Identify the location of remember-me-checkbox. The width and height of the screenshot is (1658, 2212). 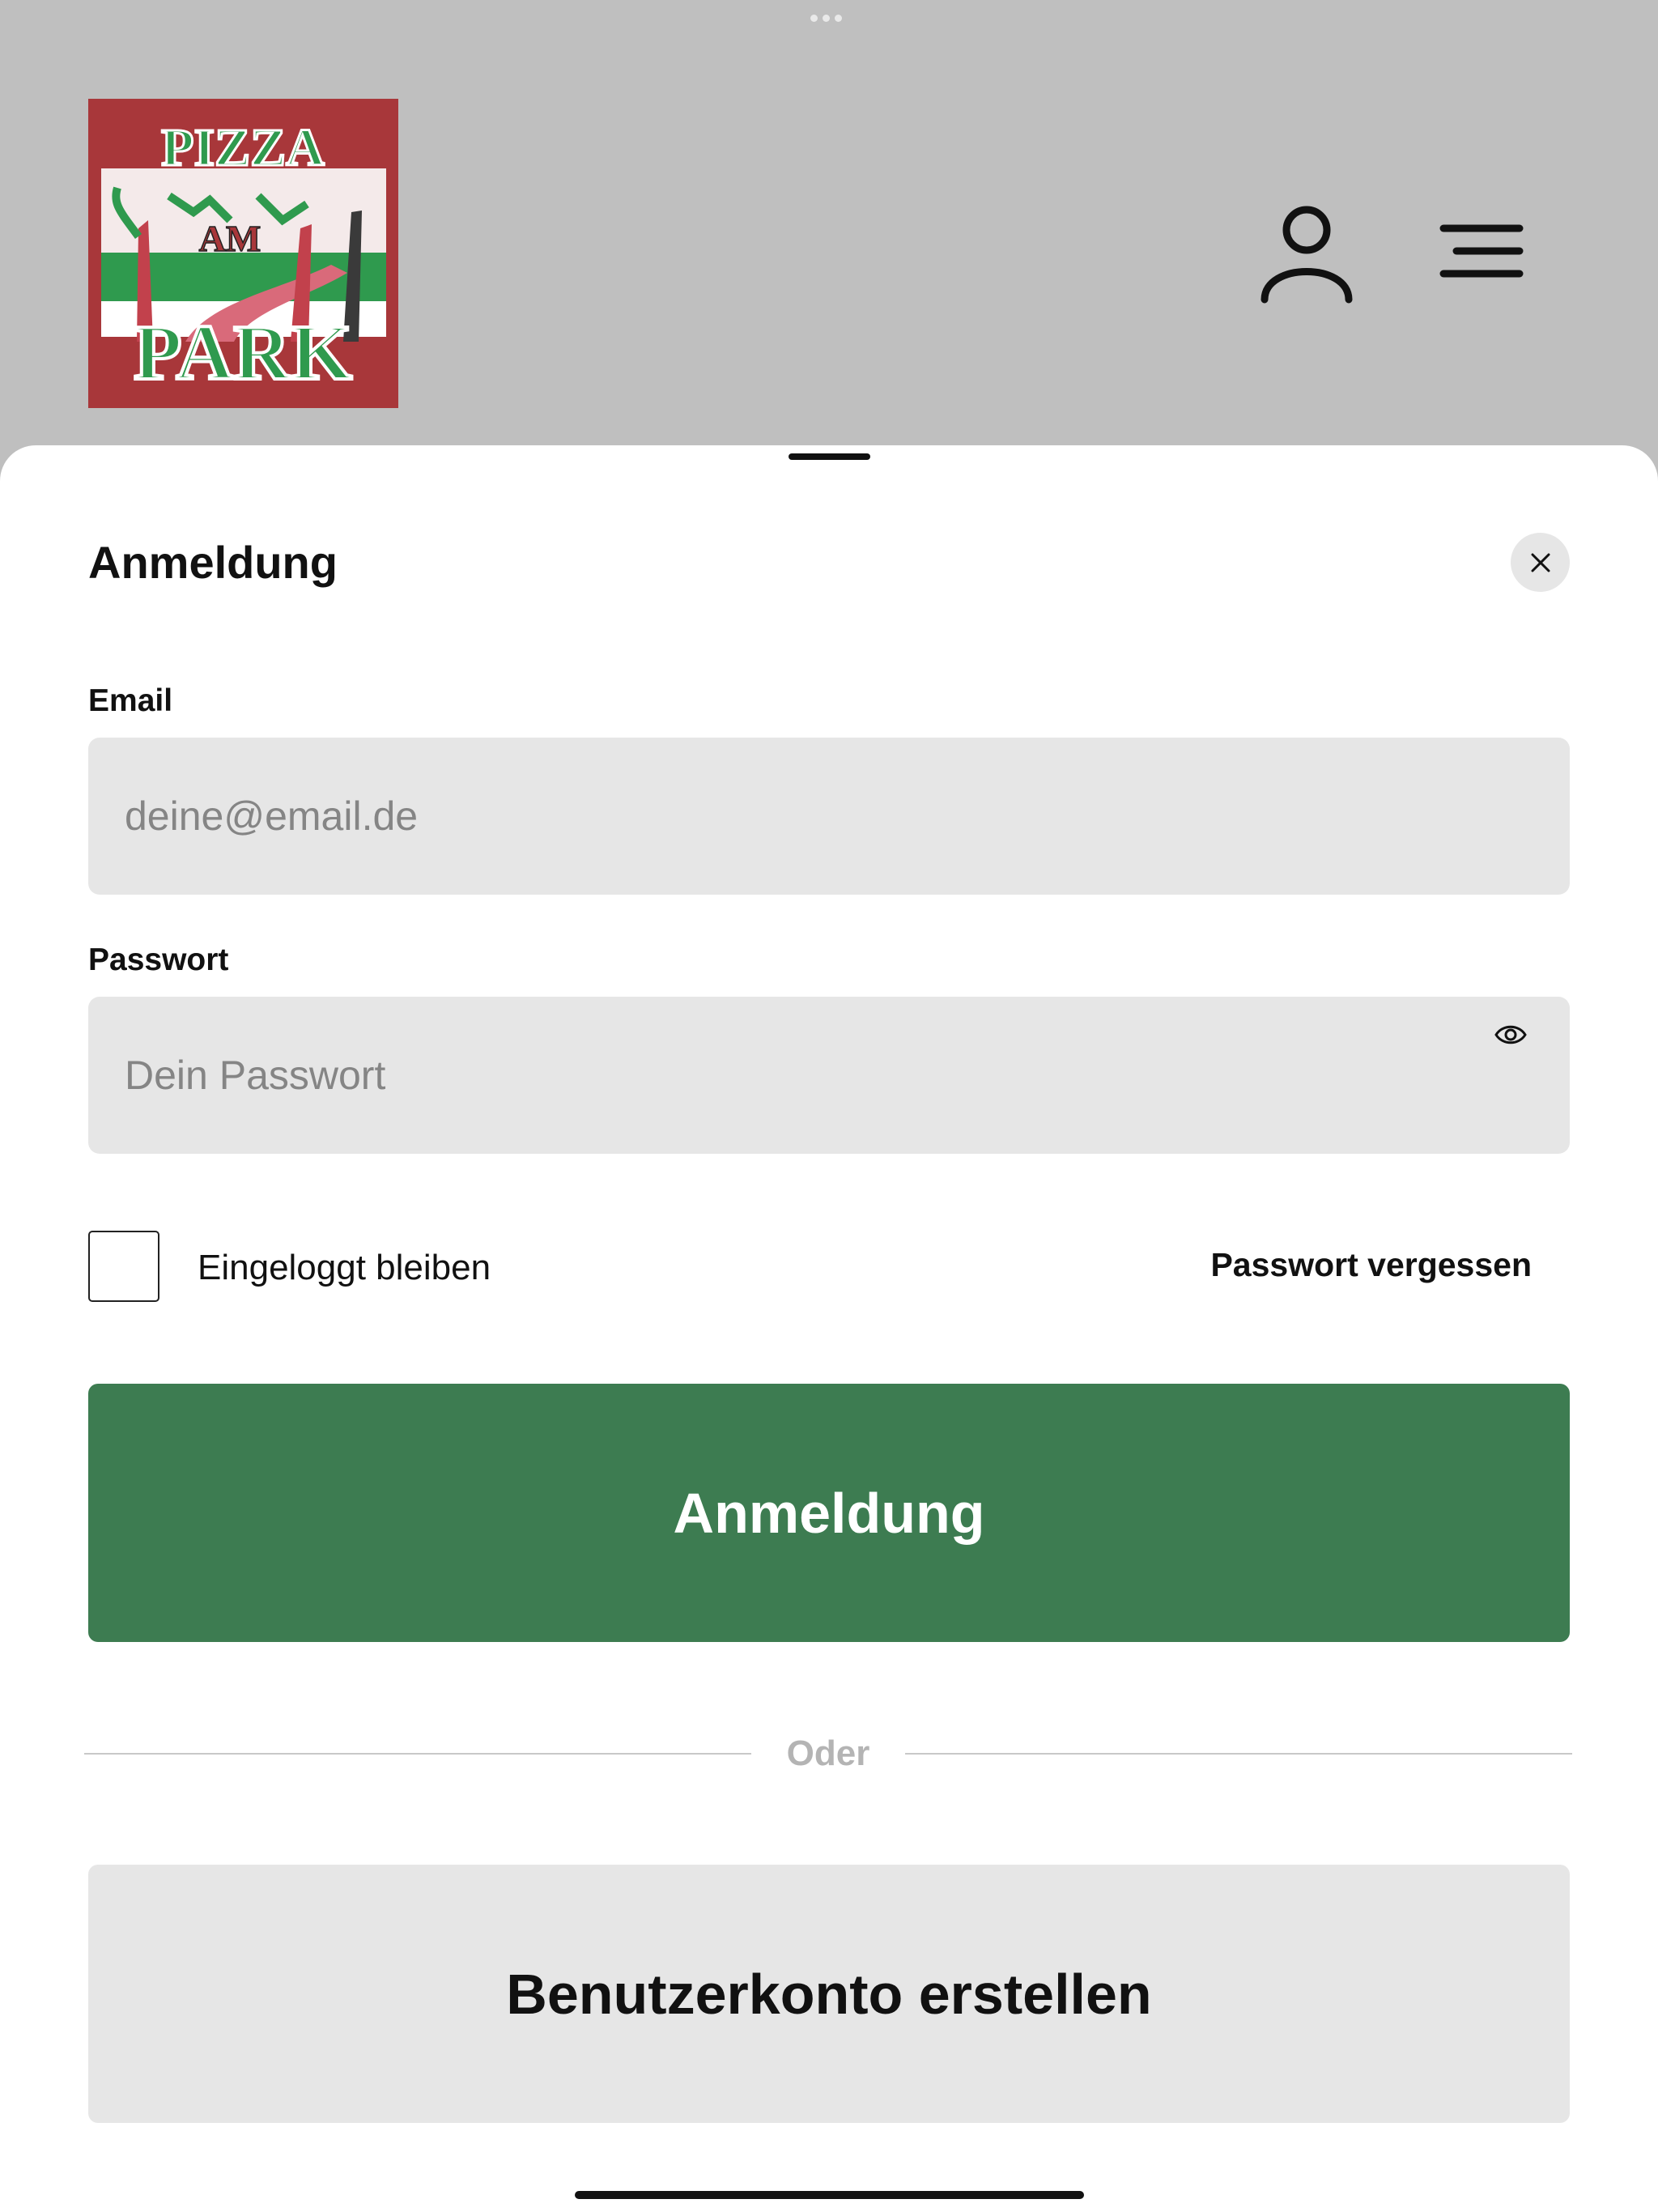
(123, 1266).